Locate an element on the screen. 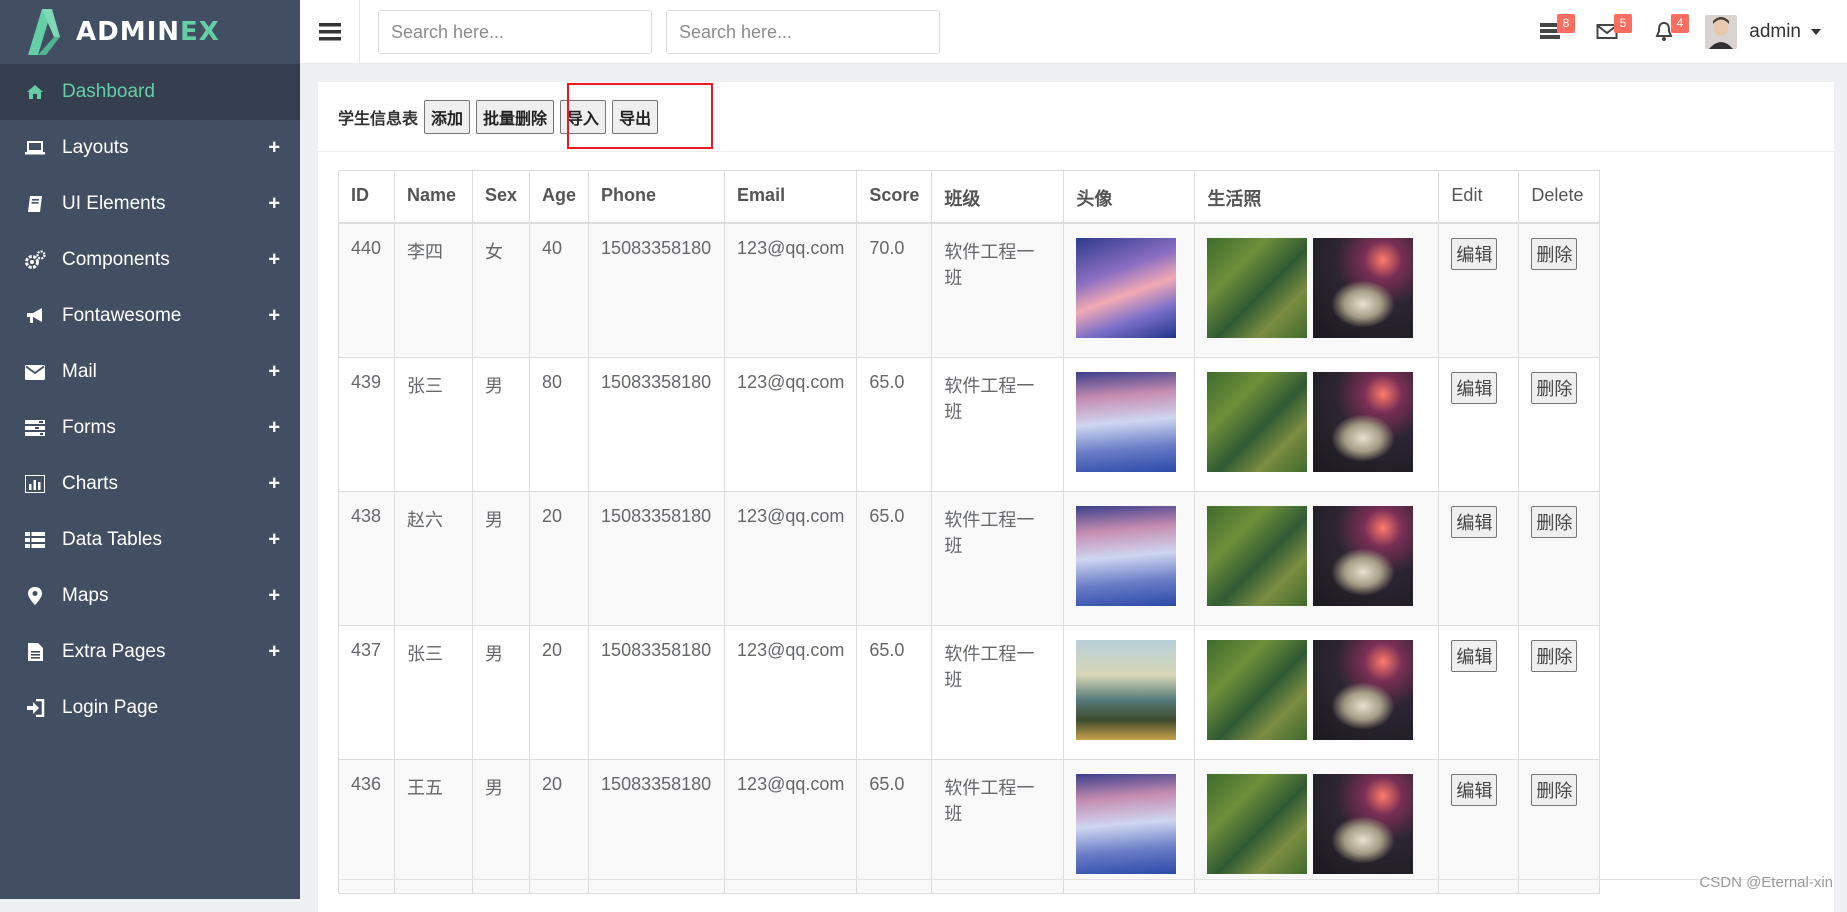  column-header: ID is located at coordinates (367, 197).